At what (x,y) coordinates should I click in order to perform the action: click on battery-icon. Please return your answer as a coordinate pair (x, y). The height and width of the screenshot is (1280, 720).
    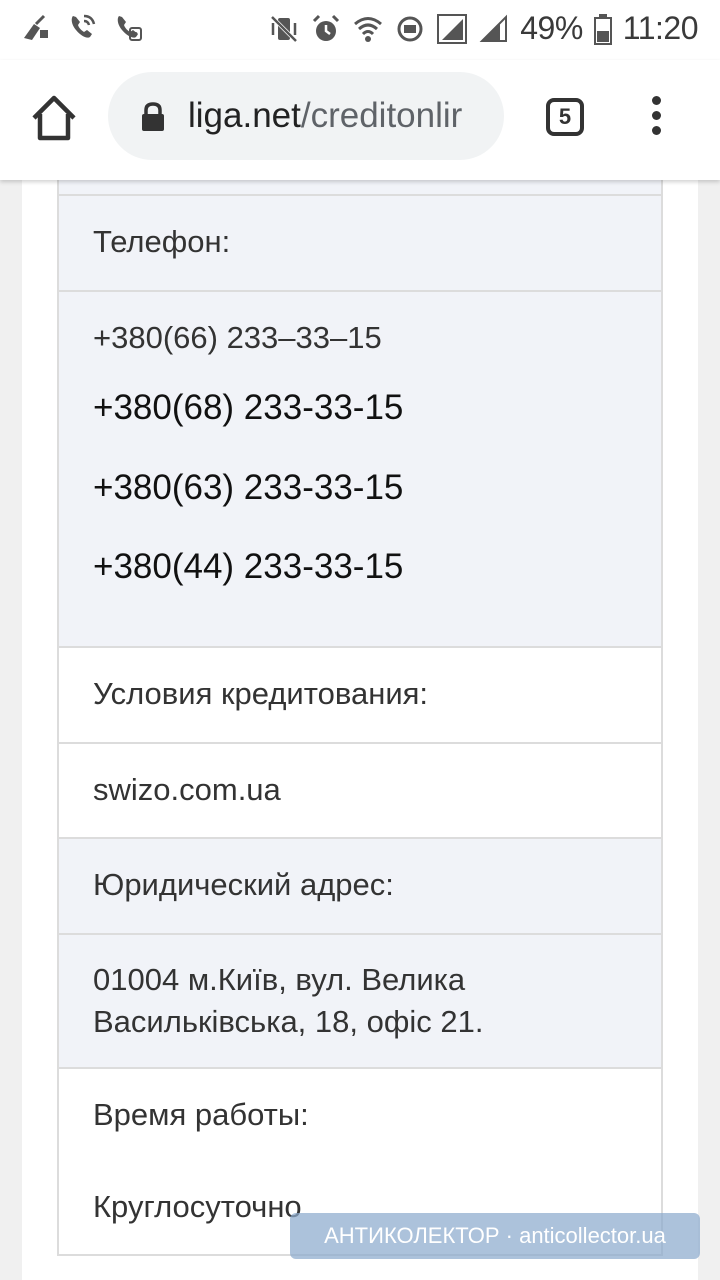
    Looking at the image, I should click on (602, 29).